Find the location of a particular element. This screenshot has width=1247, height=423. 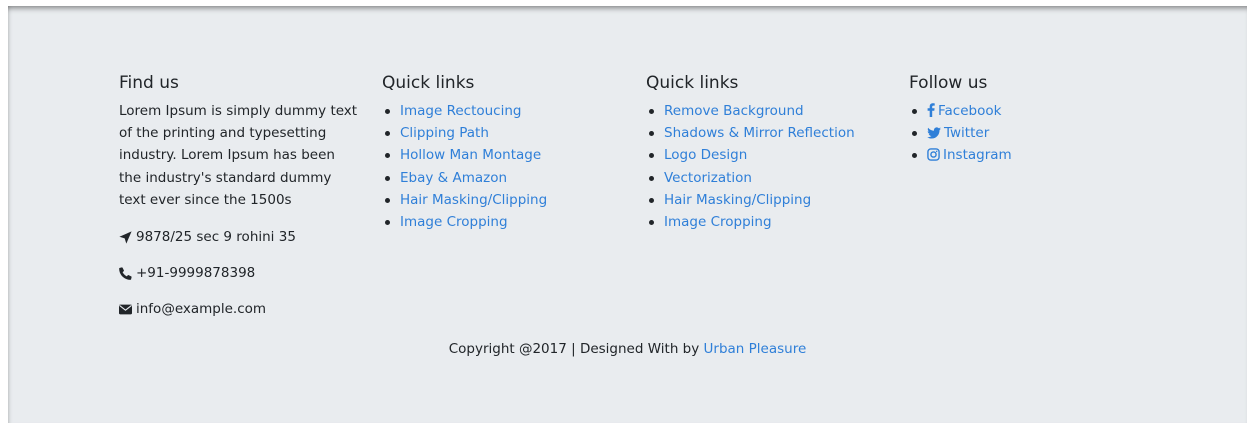

link-shadows-mirror-reflection: Shadows & Mirror Reflection is located at coordinates (759, 133).